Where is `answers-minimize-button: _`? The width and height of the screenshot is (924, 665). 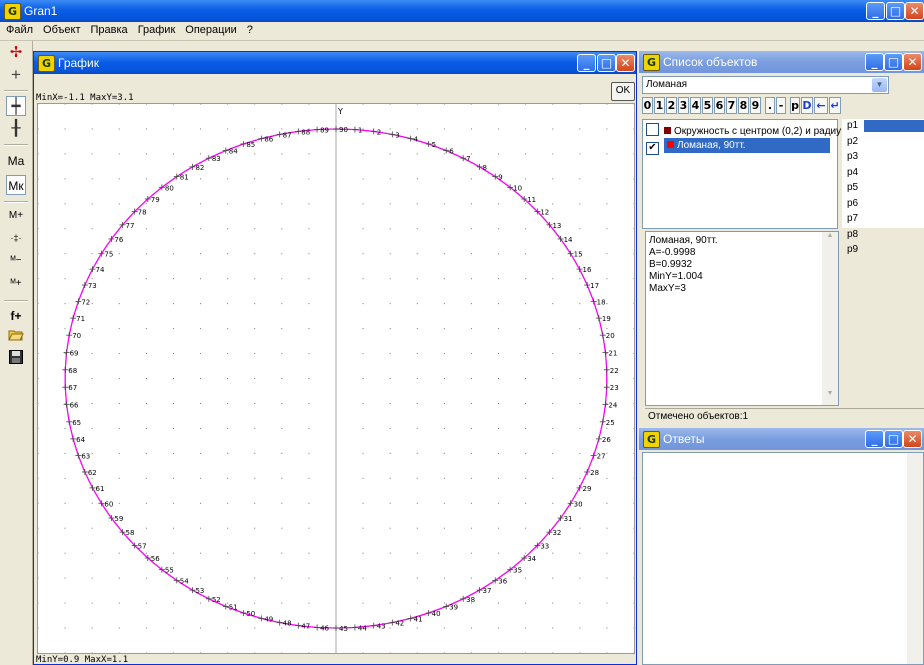 answers-minimize-button: _ is located at coordinates (874, 439).